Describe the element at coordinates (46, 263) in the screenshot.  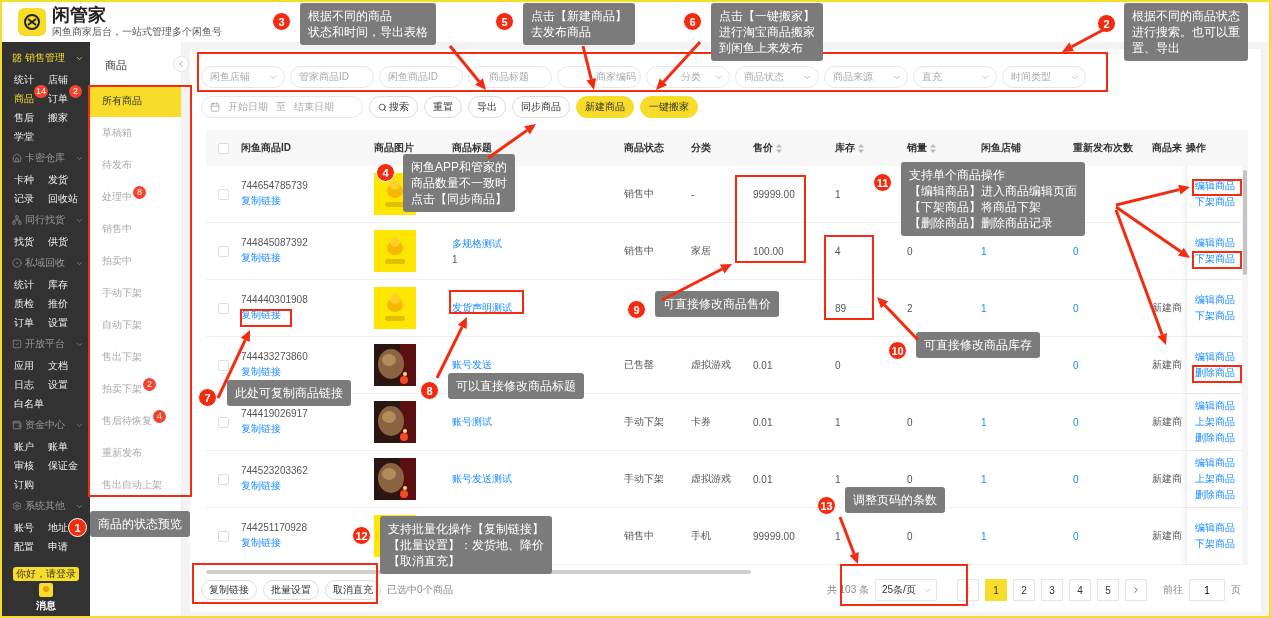
I see `nav-group-header: 私域回收` at that location.